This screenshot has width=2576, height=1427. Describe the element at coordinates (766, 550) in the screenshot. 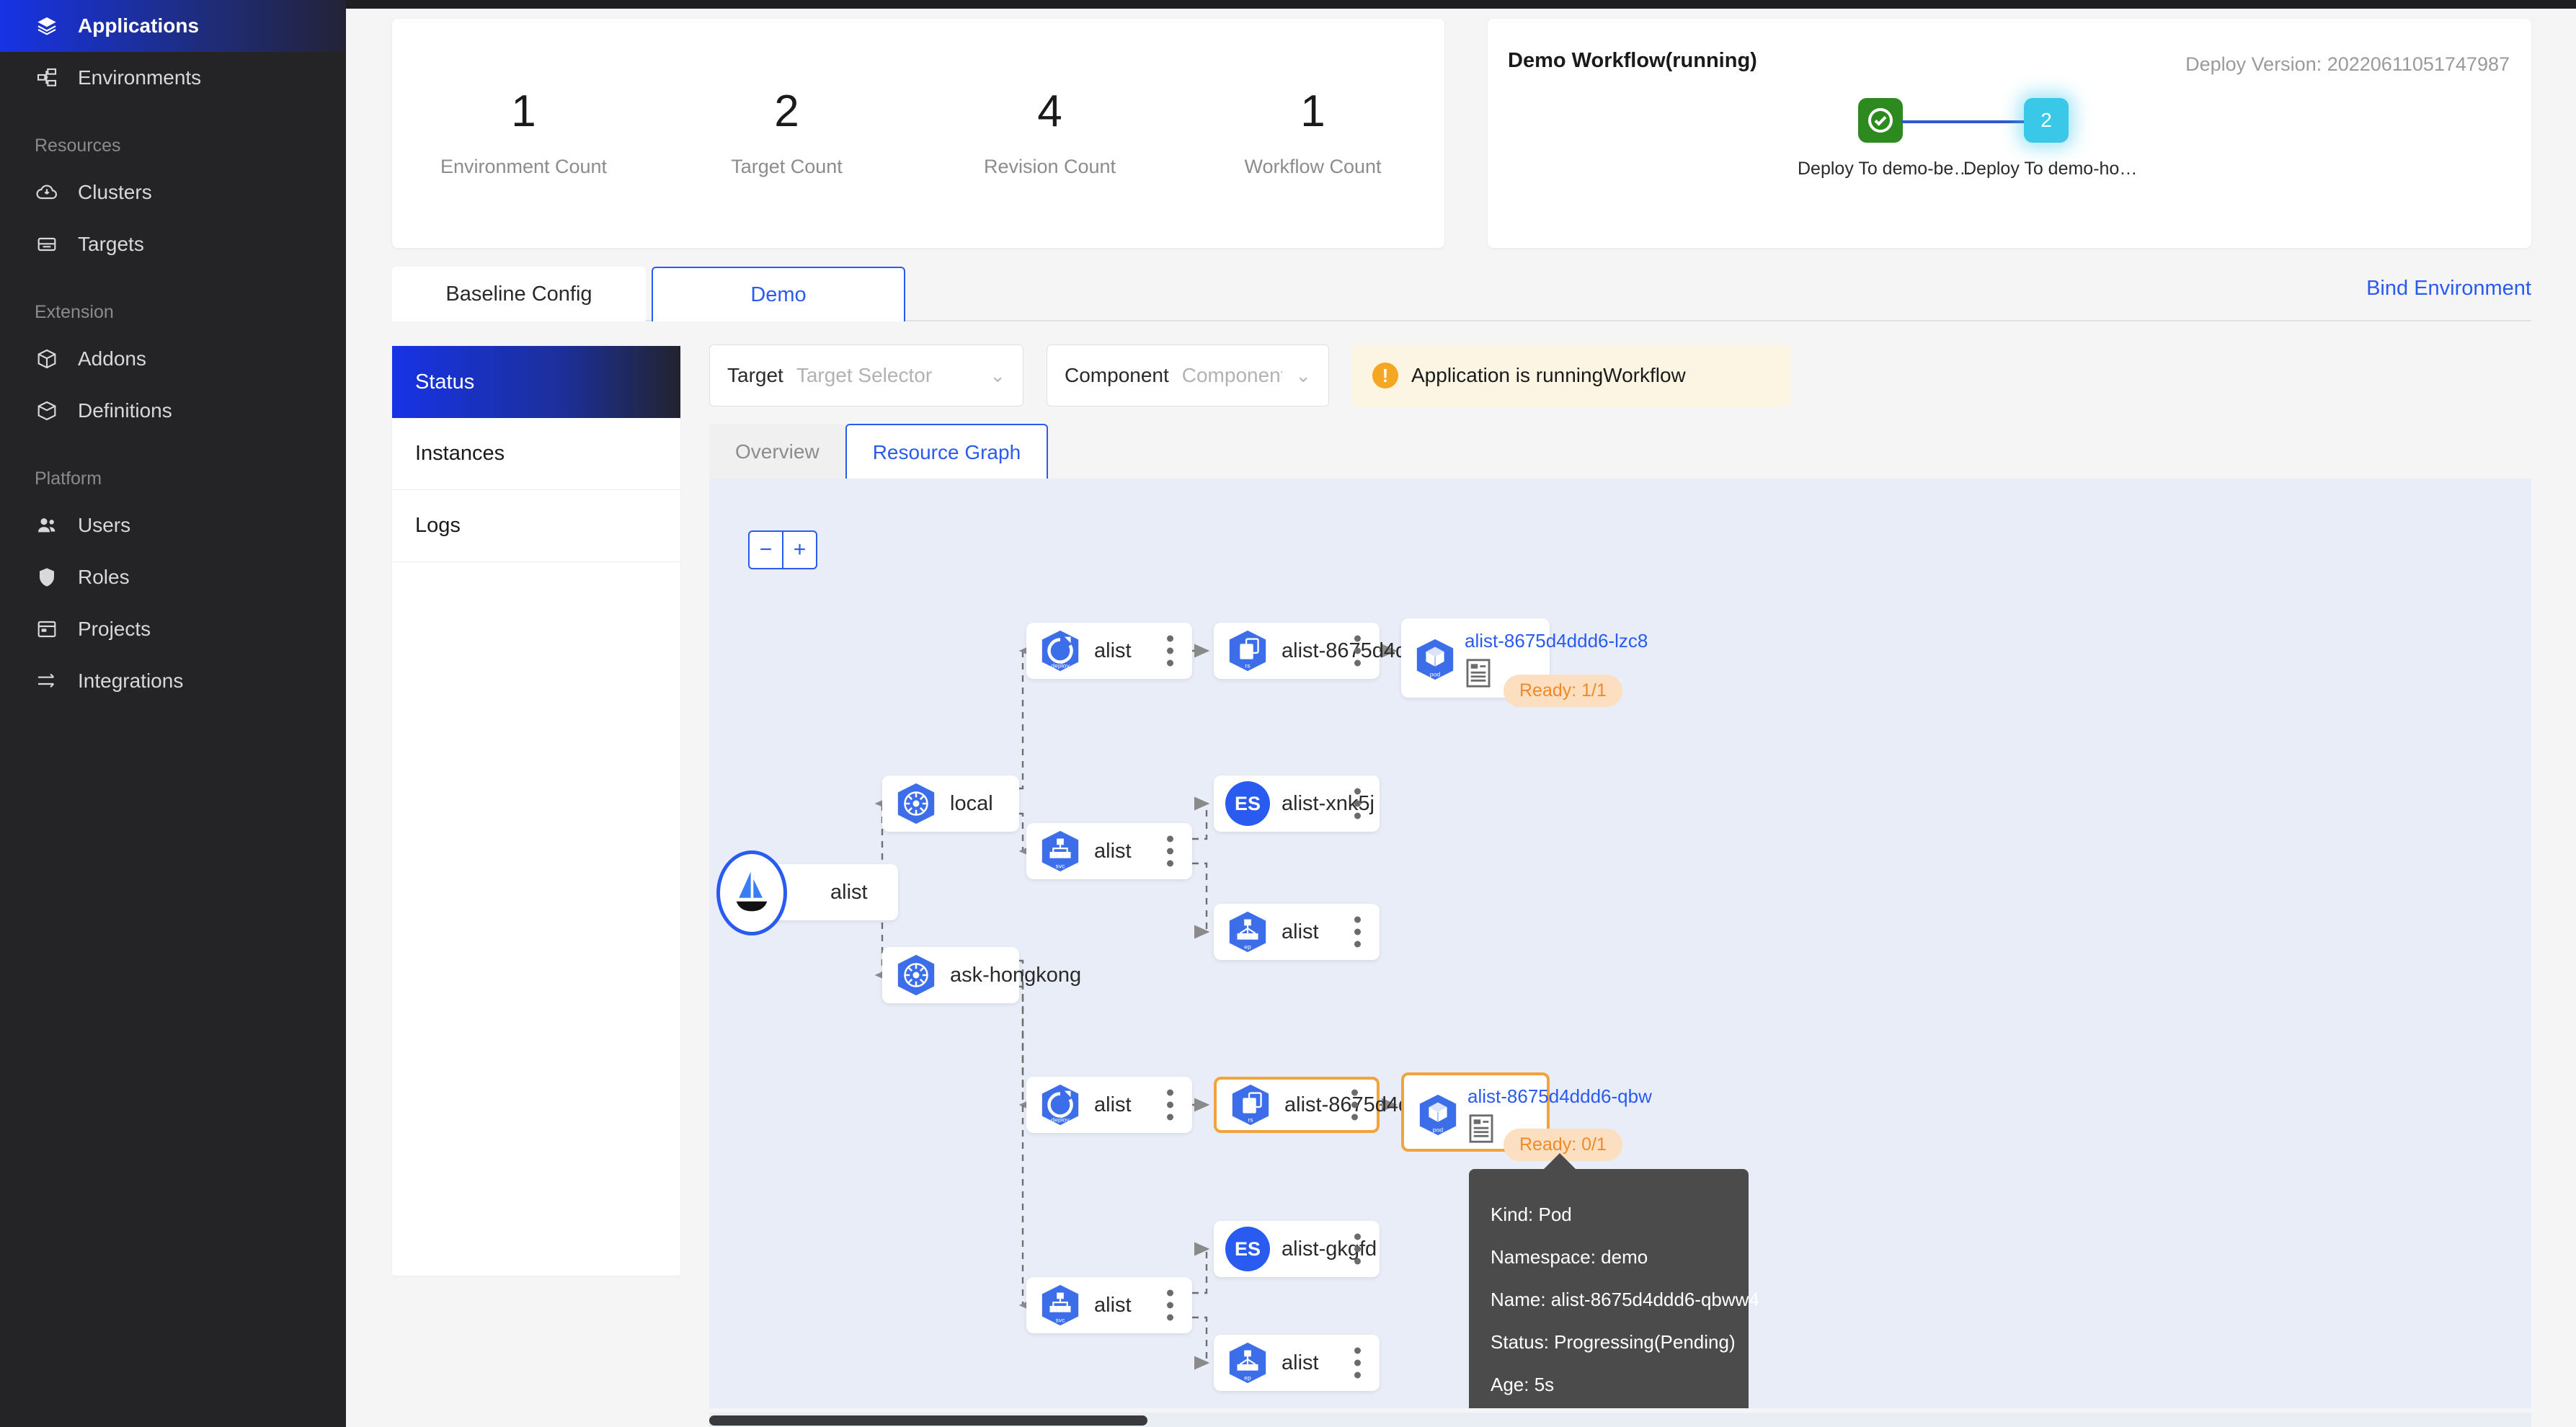

I see `zoom-out-button: −` at that location.